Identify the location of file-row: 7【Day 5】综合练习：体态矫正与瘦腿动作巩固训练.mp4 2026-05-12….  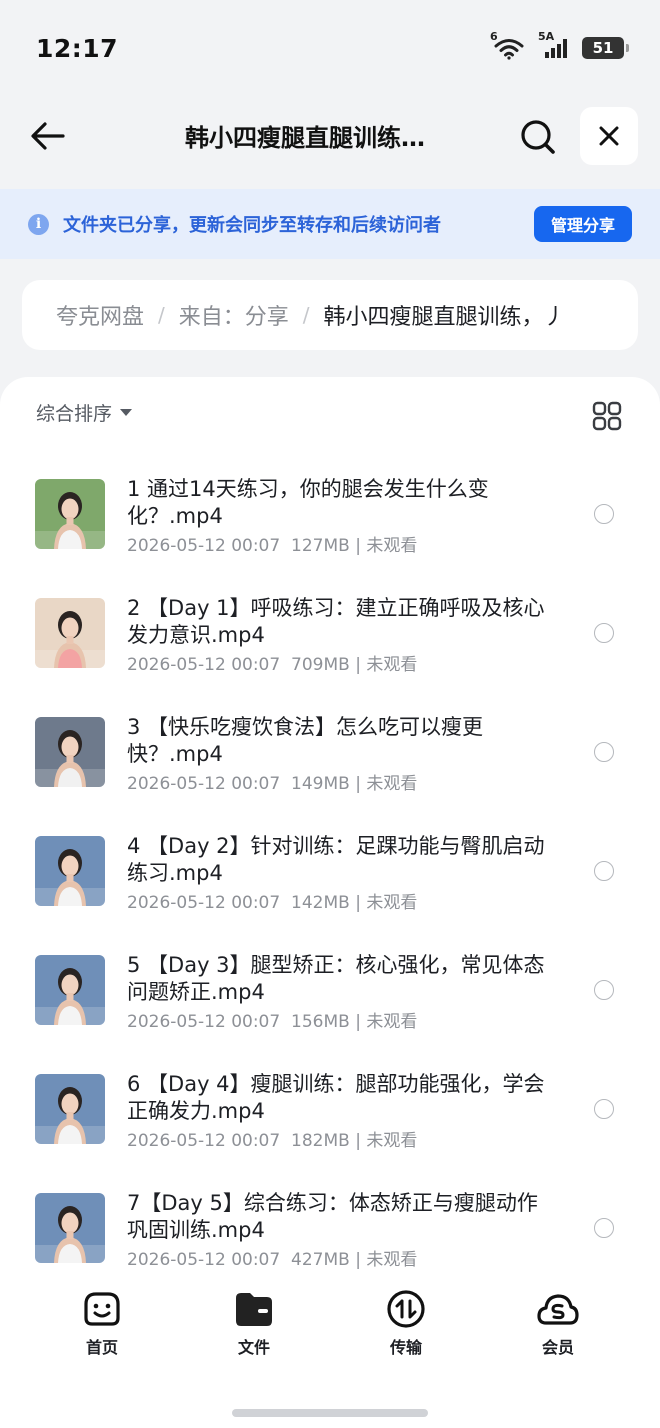
(330, 1236).